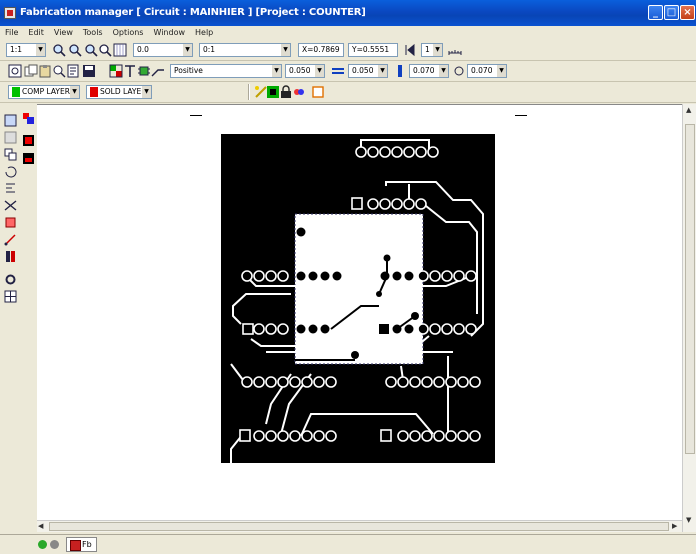  What do you see at coordinates (81, 544) in the screenshot?
I see `document-tab: Fb` at bounding box center [81, 544].